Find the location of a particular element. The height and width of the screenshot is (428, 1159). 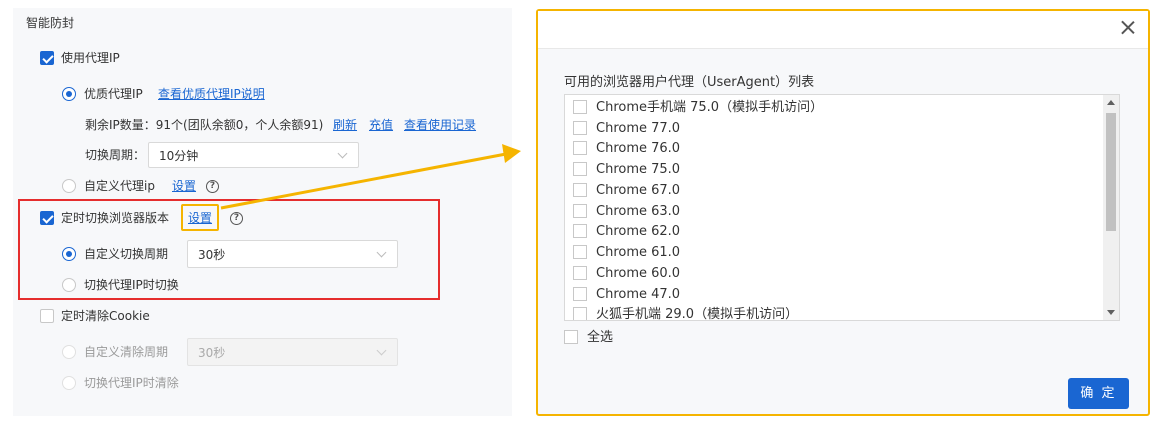

list-item: Chrome 47.0 is located at coordinates (626, 295).